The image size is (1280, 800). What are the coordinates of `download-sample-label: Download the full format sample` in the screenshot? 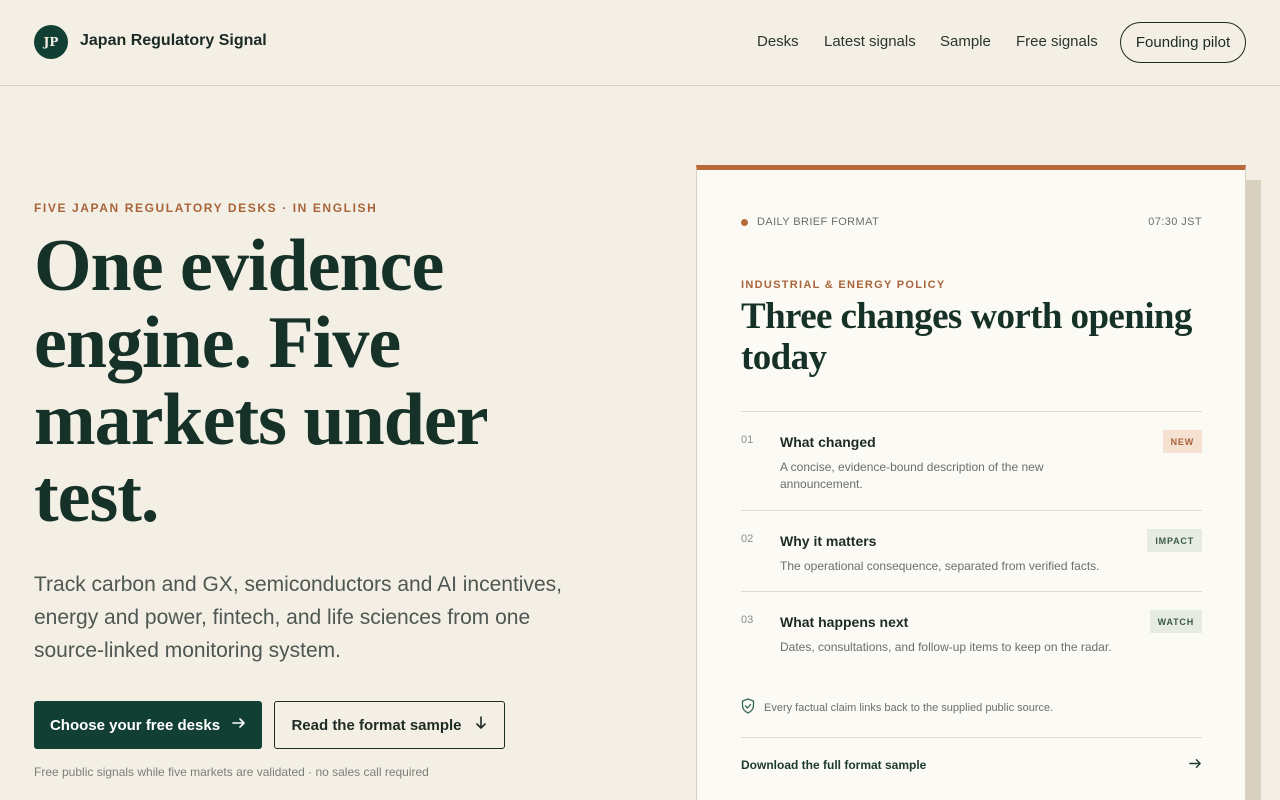 It's located at (834, 765).